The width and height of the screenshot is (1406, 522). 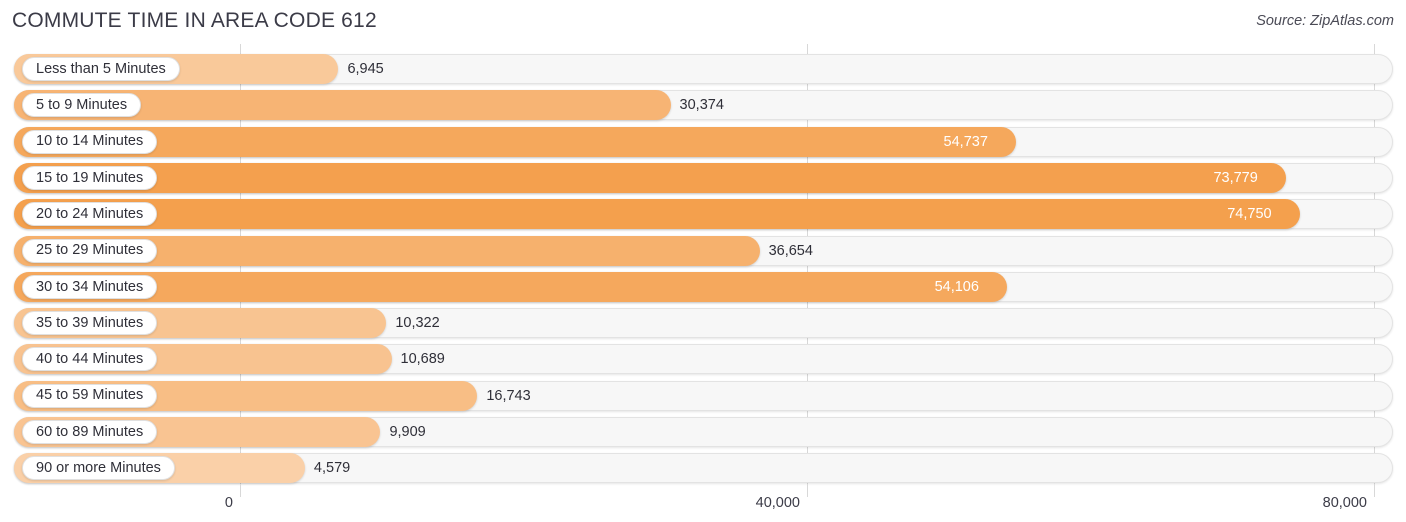 I want to click on bar-row: 5 to 9 Minutes 30,374, so click(x=703, y=105).